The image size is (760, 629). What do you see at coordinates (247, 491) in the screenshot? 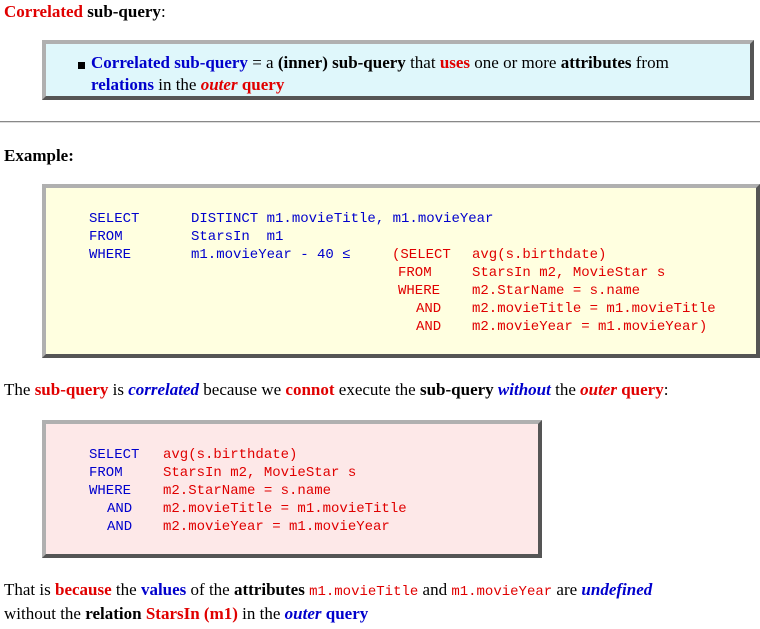
I see `sql-clause: m2.StarName = s.name` at bounding box center [247, 491].